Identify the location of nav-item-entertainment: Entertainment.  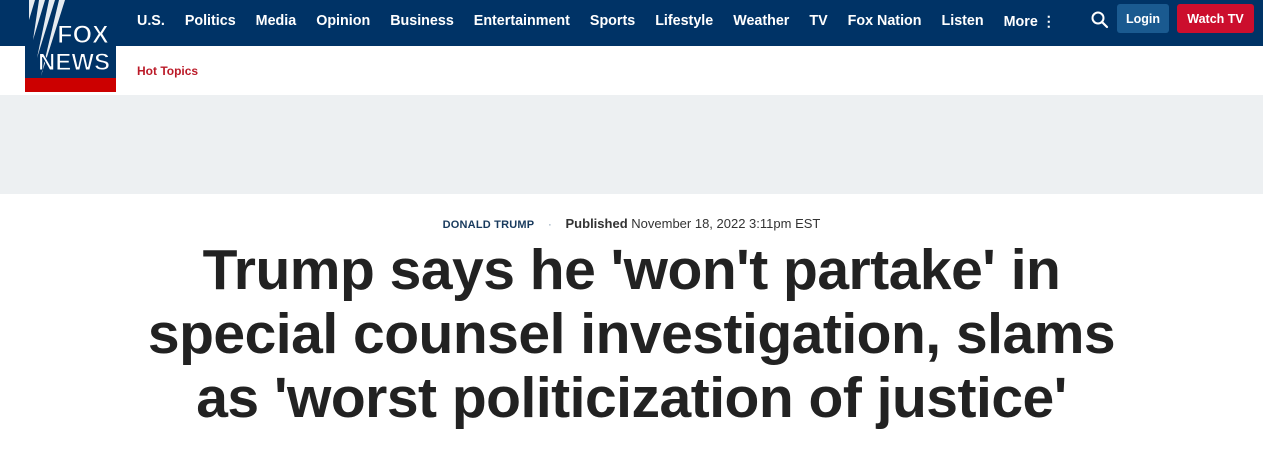
(522, 21).